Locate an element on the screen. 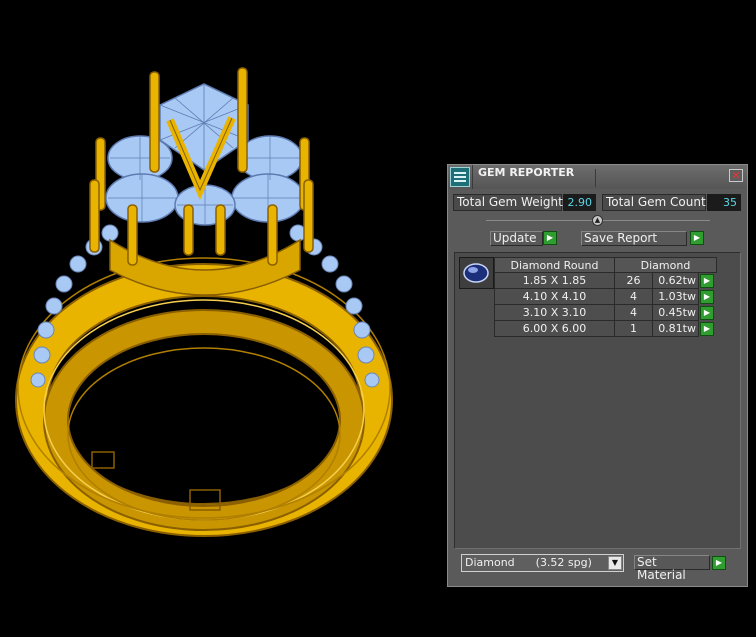  panel-title: GEM REPORTER is located at coordinates (526, 172).